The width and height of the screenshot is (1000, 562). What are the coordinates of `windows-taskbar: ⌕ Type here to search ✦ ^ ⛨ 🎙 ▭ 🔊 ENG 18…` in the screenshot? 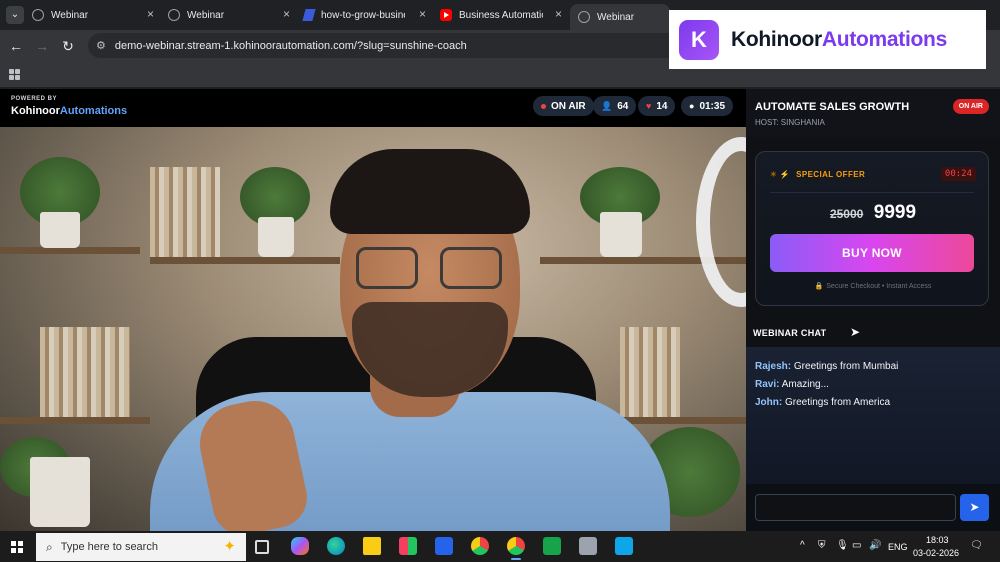 It's located at (500, 546).